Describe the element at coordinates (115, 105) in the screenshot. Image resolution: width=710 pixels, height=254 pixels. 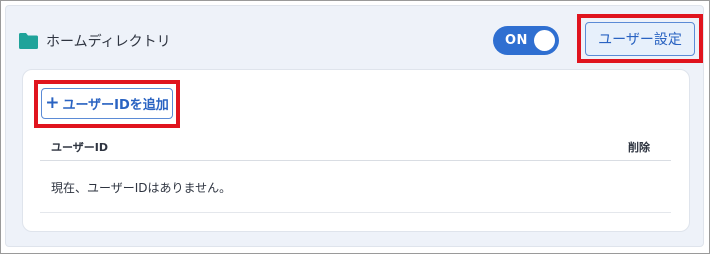
I see `add-user-id-label: ユーザーIDを追加` at that location.